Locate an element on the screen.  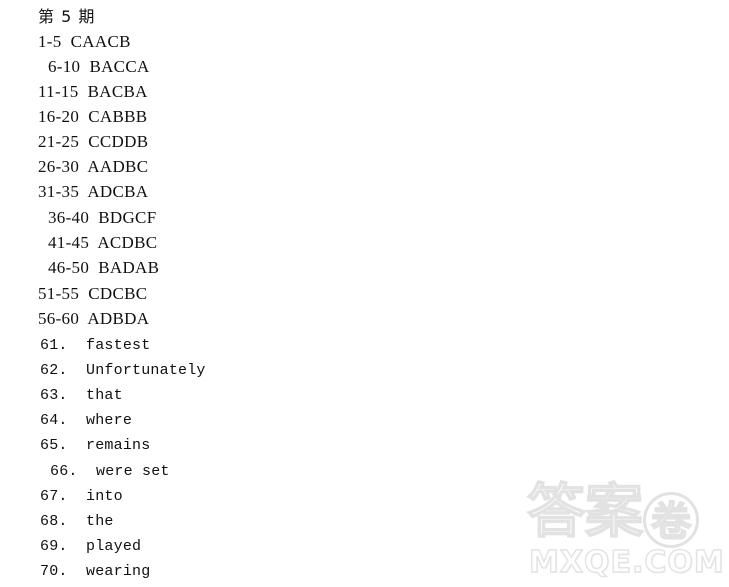
answer-range-line: 56-60 ADBDA is located at coordinates (94, 318).